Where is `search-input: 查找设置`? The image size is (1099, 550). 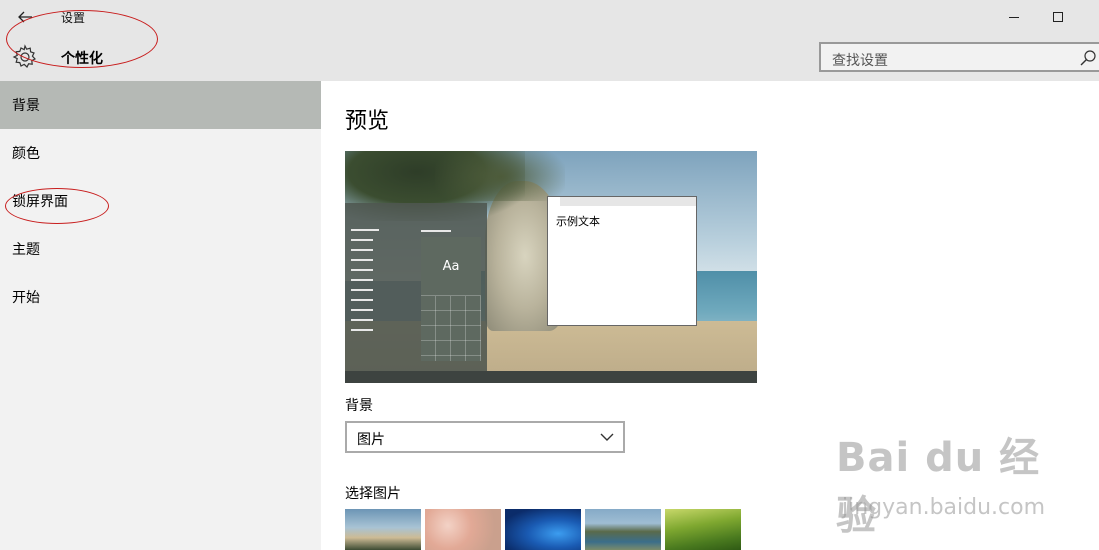 search-input: 查找设置 is located at coordinates (959, 57).